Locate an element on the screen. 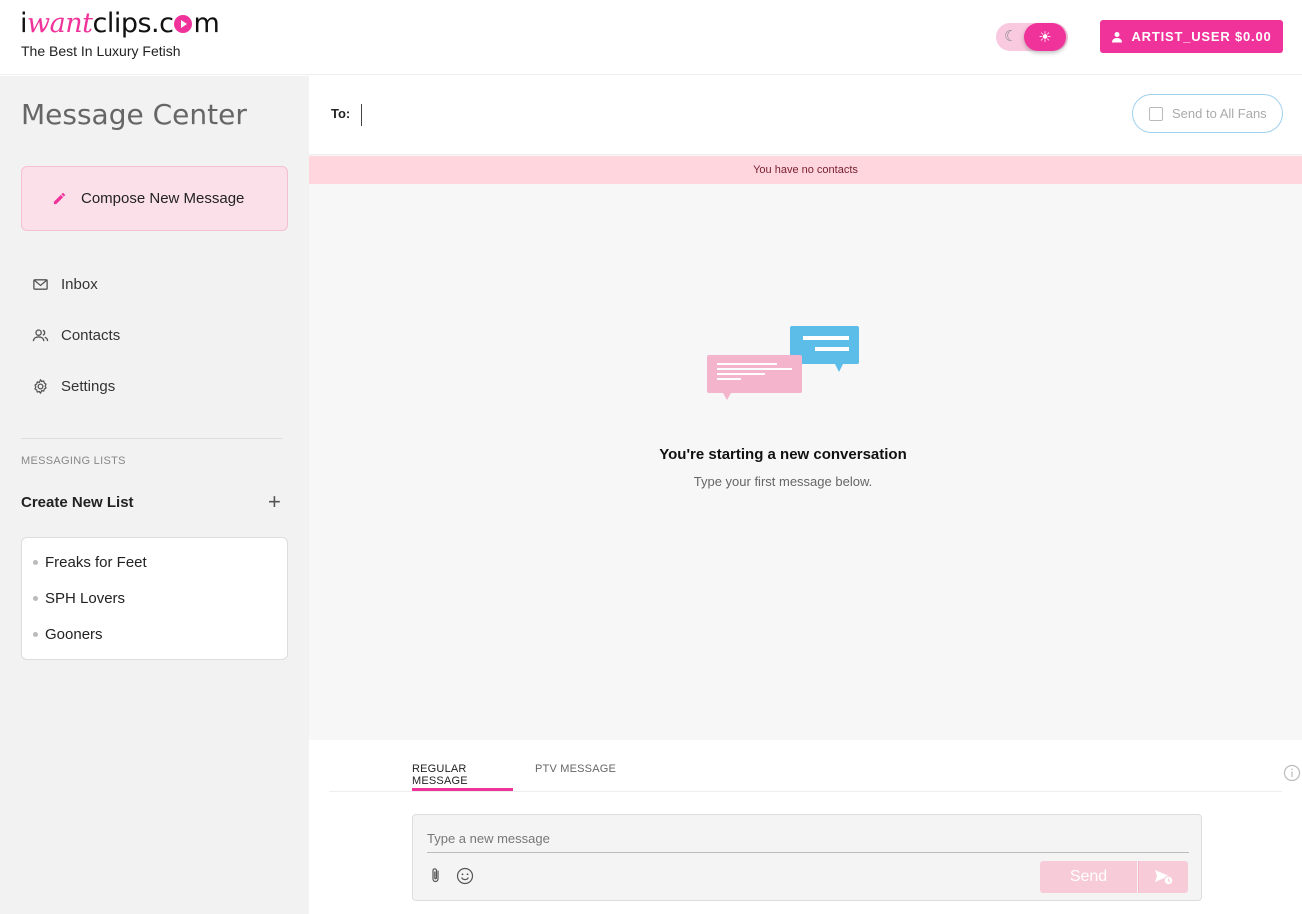 This screenshot has width=1302, height=914. info-icon is located at coordinates (1292, 773).